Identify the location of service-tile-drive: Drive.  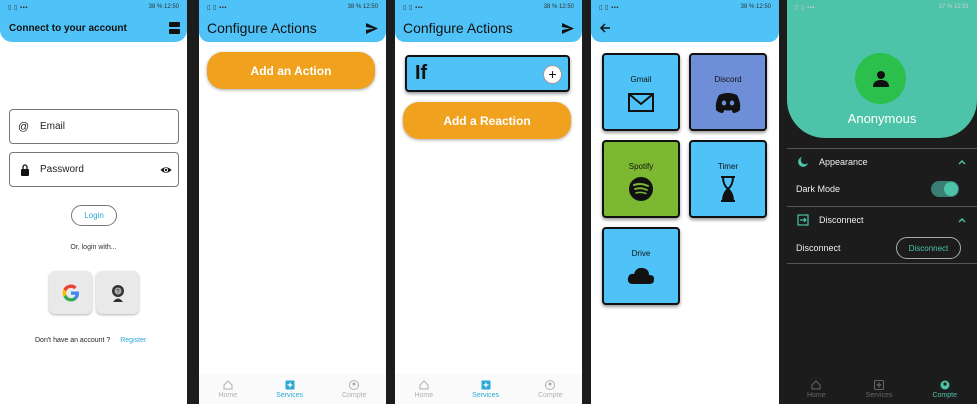
(641, 266).